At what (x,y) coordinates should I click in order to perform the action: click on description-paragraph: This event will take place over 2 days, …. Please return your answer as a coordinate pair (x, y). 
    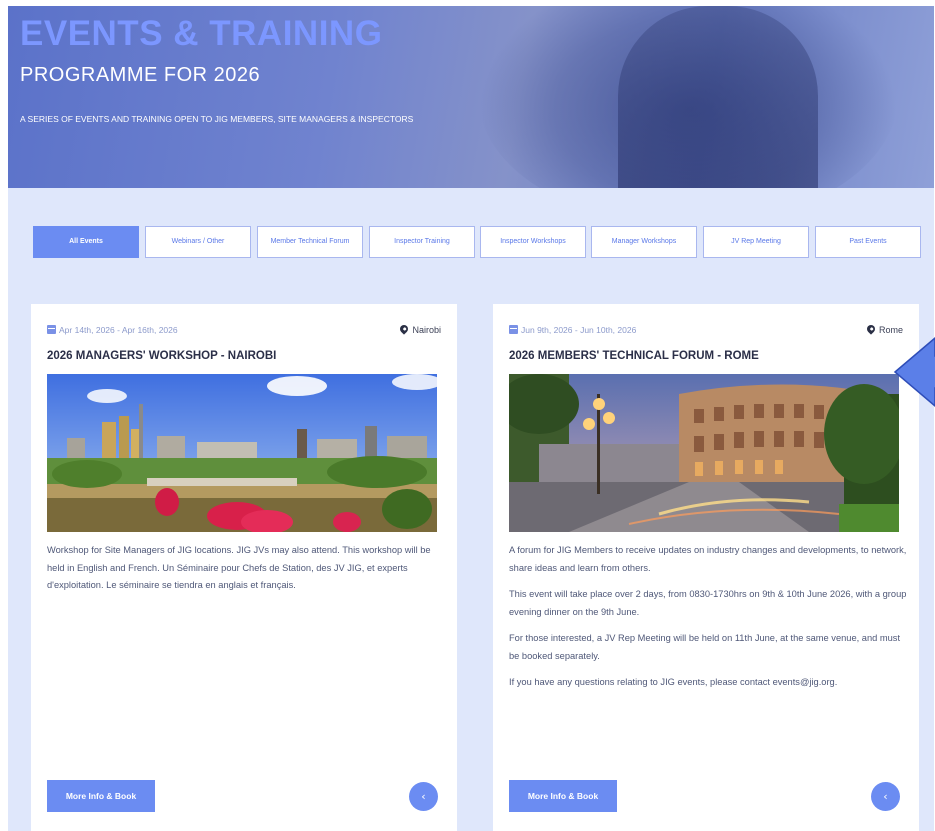
    Looking at the image, I should click on (708, 603).